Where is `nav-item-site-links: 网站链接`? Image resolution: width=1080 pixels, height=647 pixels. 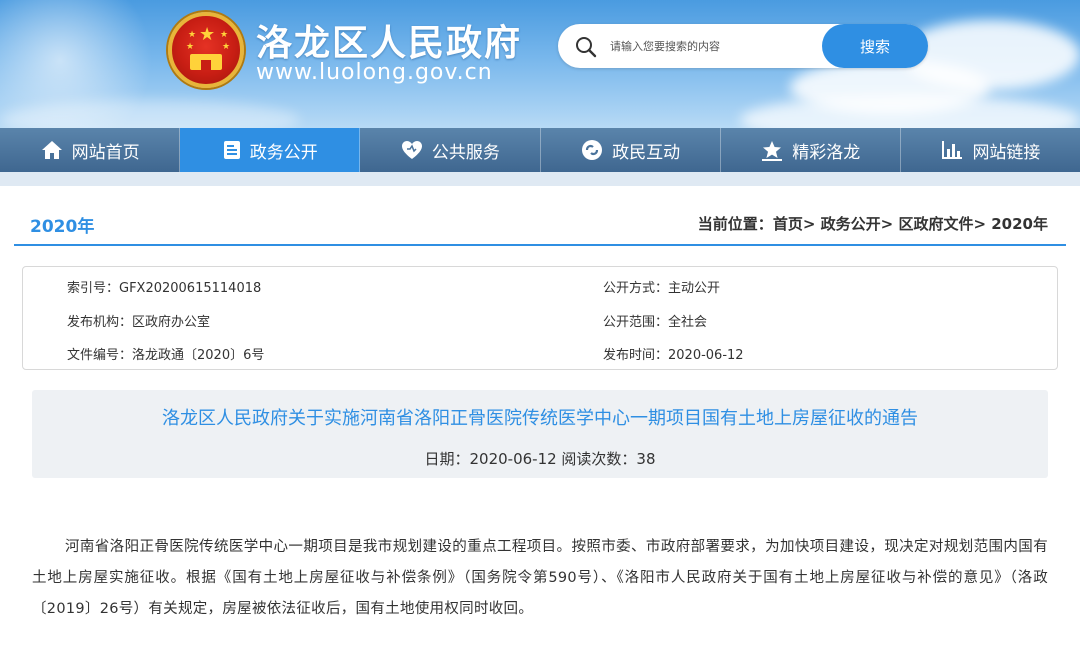
nav-item-site-links: 网站链接 is located at coordinates (990, 150).